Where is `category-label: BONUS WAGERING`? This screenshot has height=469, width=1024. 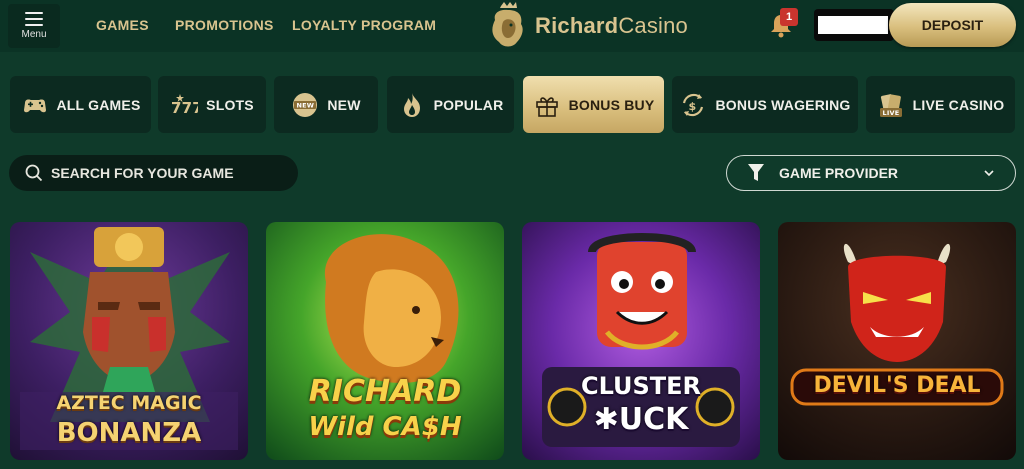
category-label: BONUS WAGERING is located at coordinates (783, 104).